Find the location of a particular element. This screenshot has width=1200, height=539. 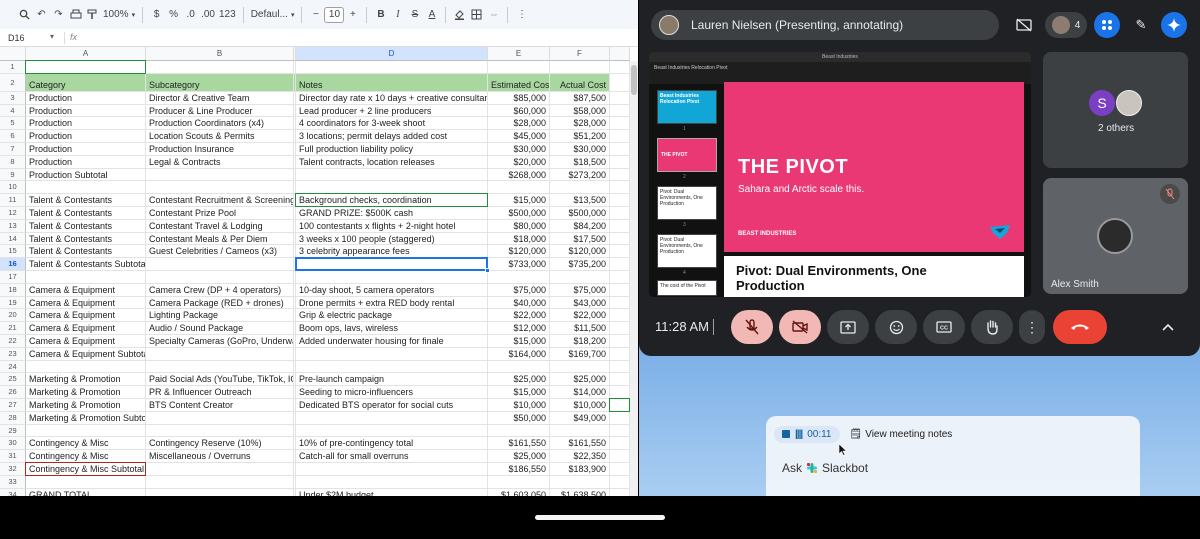

spreadsheet-cell: $30,000 is located at coordinates (519, 149).